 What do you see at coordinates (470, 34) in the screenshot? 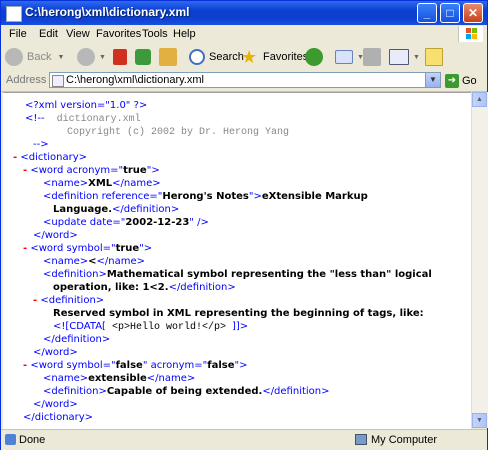
I see `windows-logo-icon` at bounding box center [470, 34].